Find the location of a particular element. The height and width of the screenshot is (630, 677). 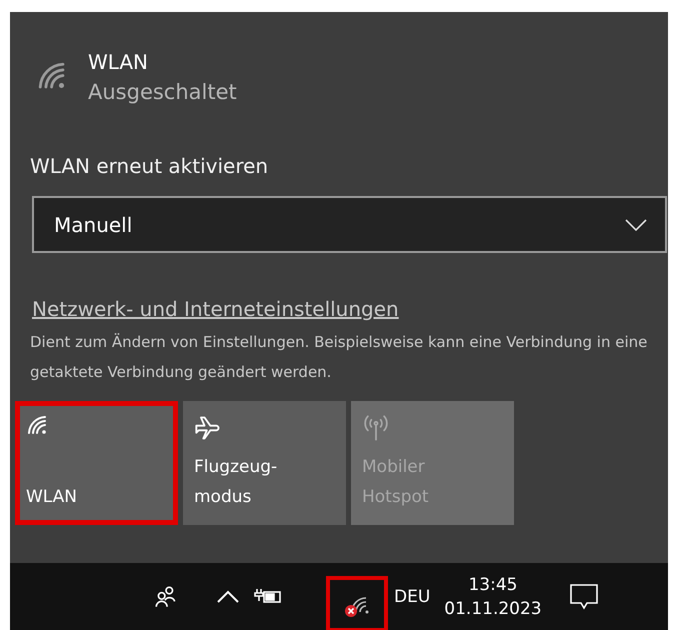

quick-action-tile: Flugzeug- modus is located at coordinates (264, 463).